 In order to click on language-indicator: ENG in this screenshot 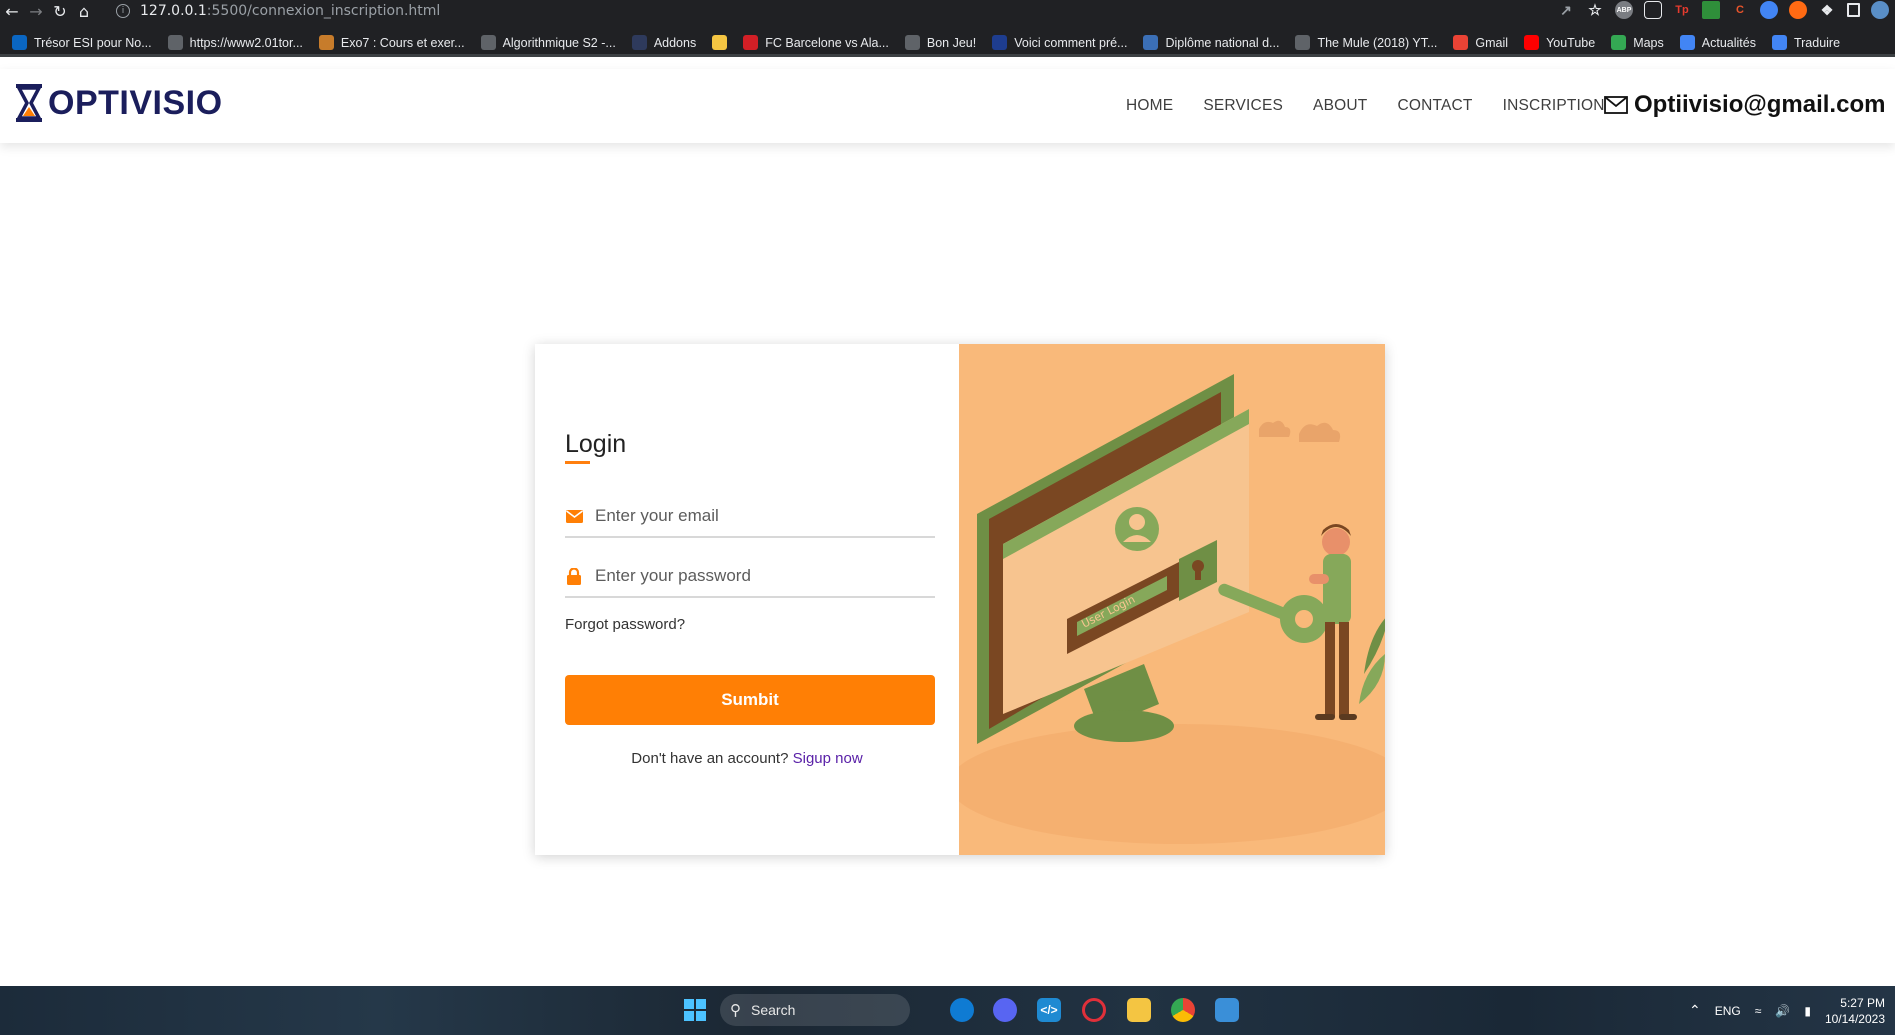, I will do `click(1728, 1011)`.